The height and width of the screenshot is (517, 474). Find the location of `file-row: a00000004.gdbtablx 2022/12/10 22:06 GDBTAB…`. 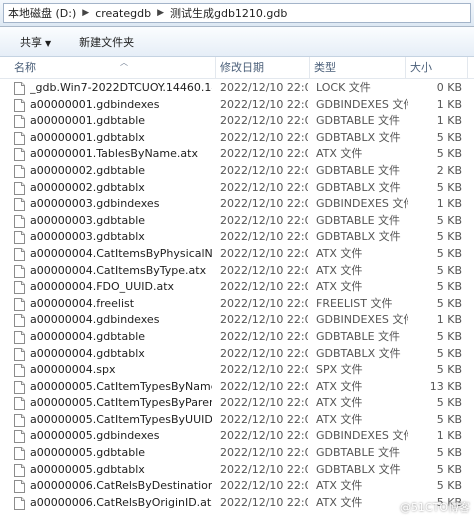

file-row: a00000004.gdbtablx 2022/12/10 22:06 GDBTAB… is located at coordinates (237, 354).